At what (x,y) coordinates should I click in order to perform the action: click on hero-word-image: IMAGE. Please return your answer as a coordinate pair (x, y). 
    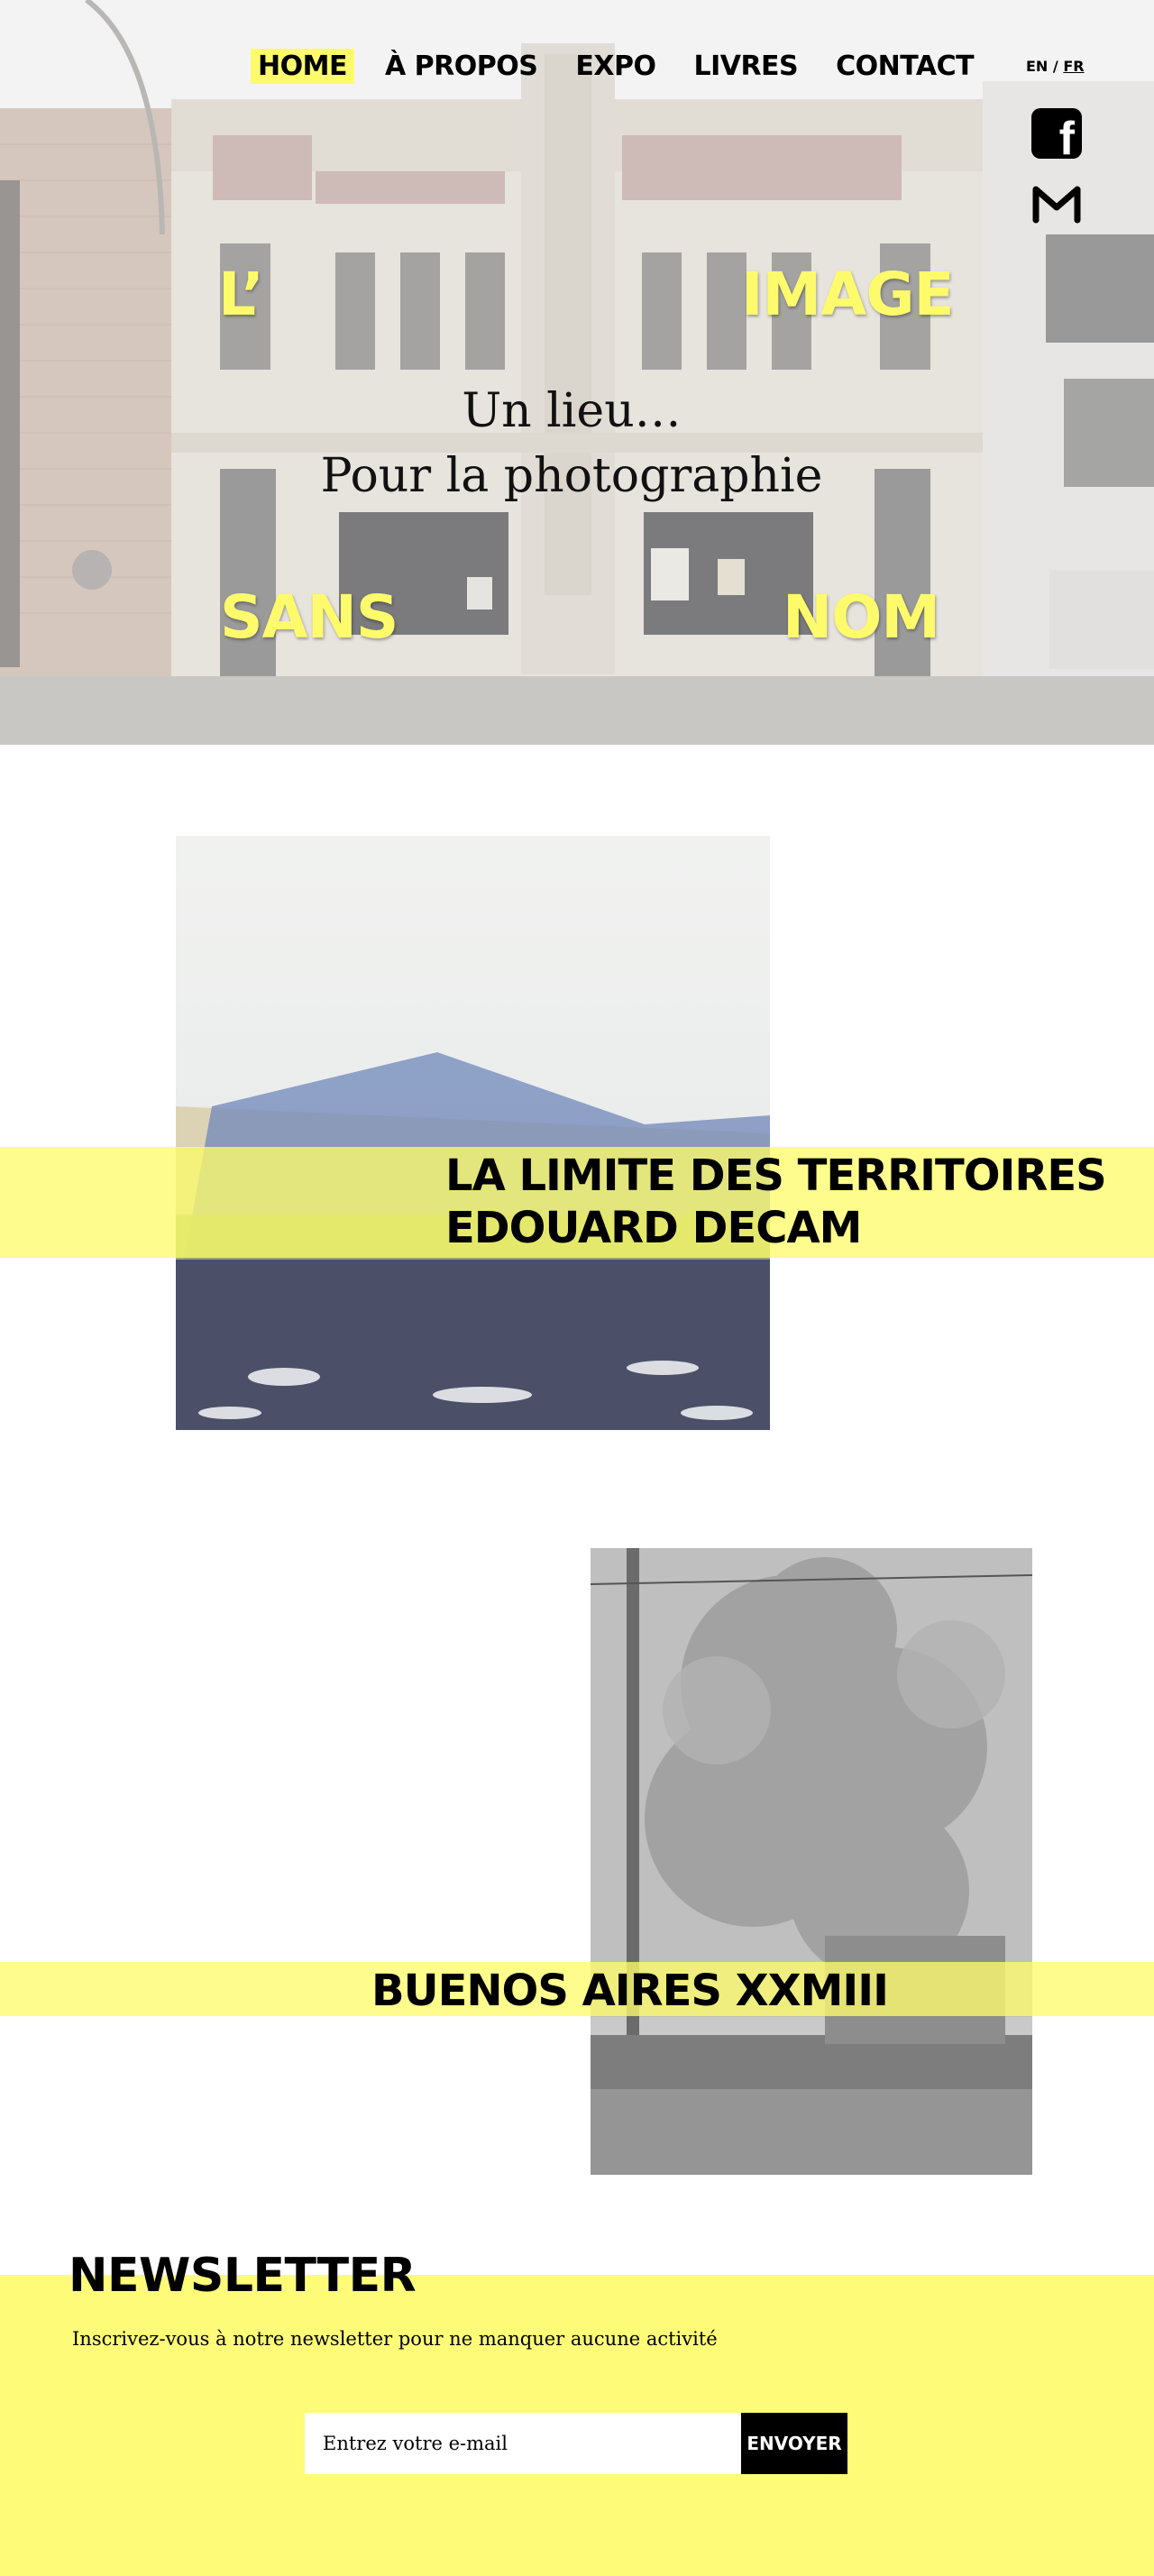
    Looking at the image, I should click on (848, 294).